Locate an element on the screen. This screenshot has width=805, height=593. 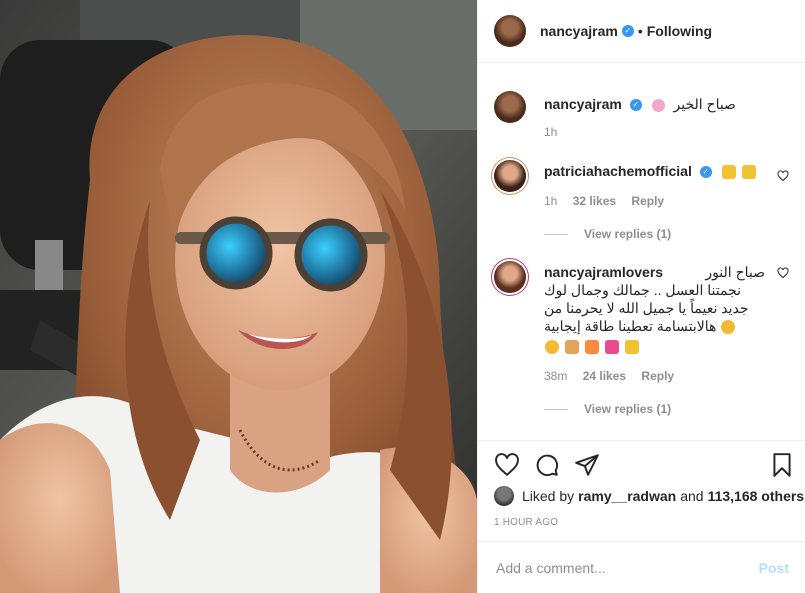
comment-time: 38m is located at coordinates (555, 376).